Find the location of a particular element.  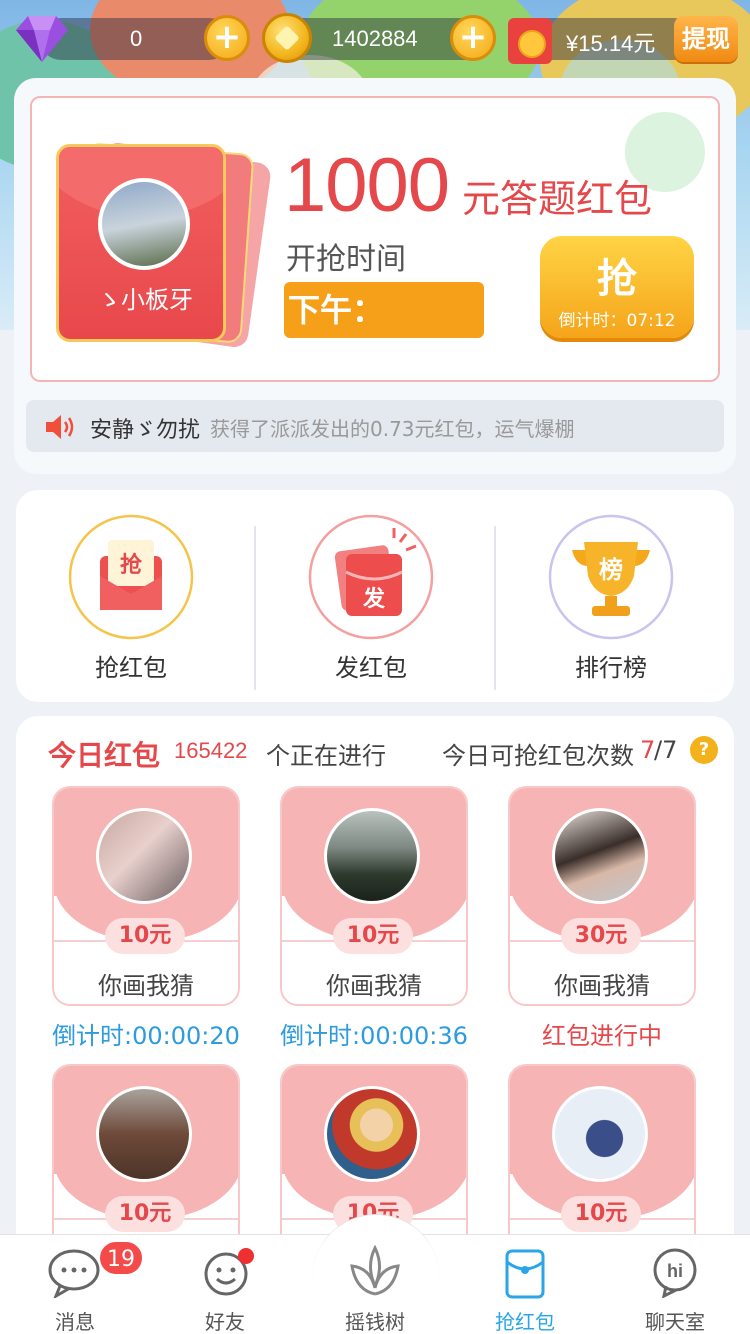

coins-value: 1402884 is located at coordinates (375, 38).